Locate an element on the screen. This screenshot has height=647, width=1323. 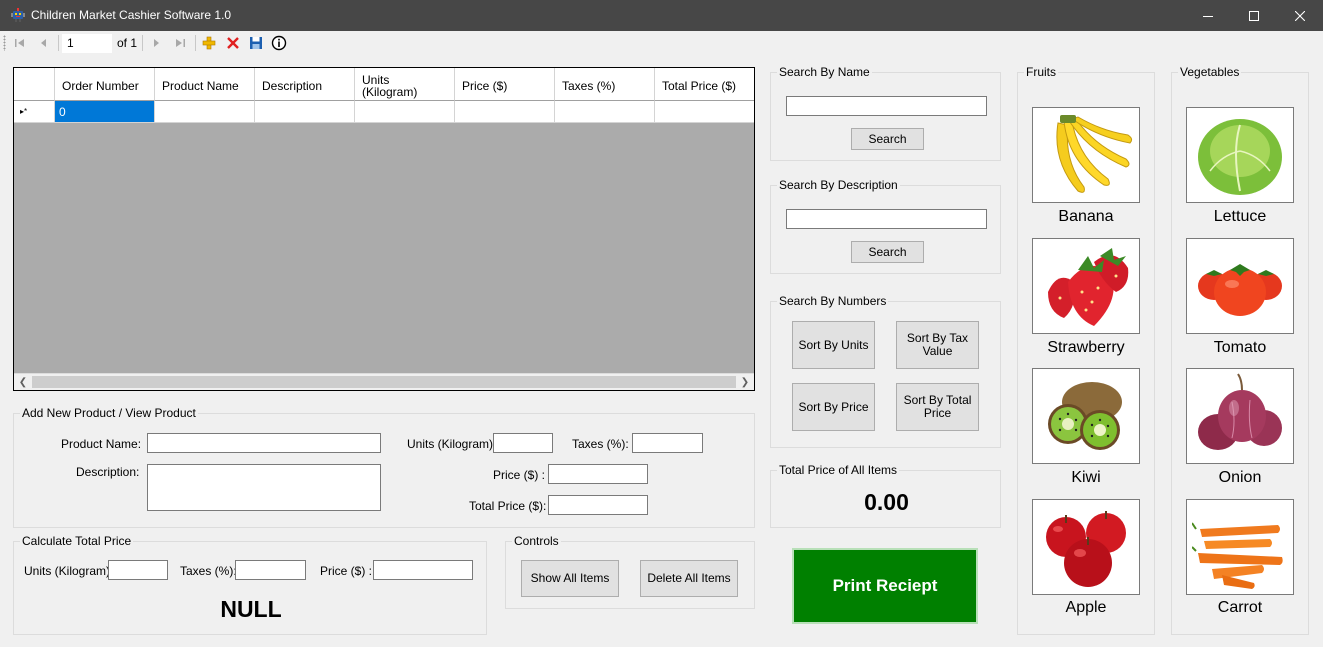
tomato-button is located at coordinates (1240, 286).